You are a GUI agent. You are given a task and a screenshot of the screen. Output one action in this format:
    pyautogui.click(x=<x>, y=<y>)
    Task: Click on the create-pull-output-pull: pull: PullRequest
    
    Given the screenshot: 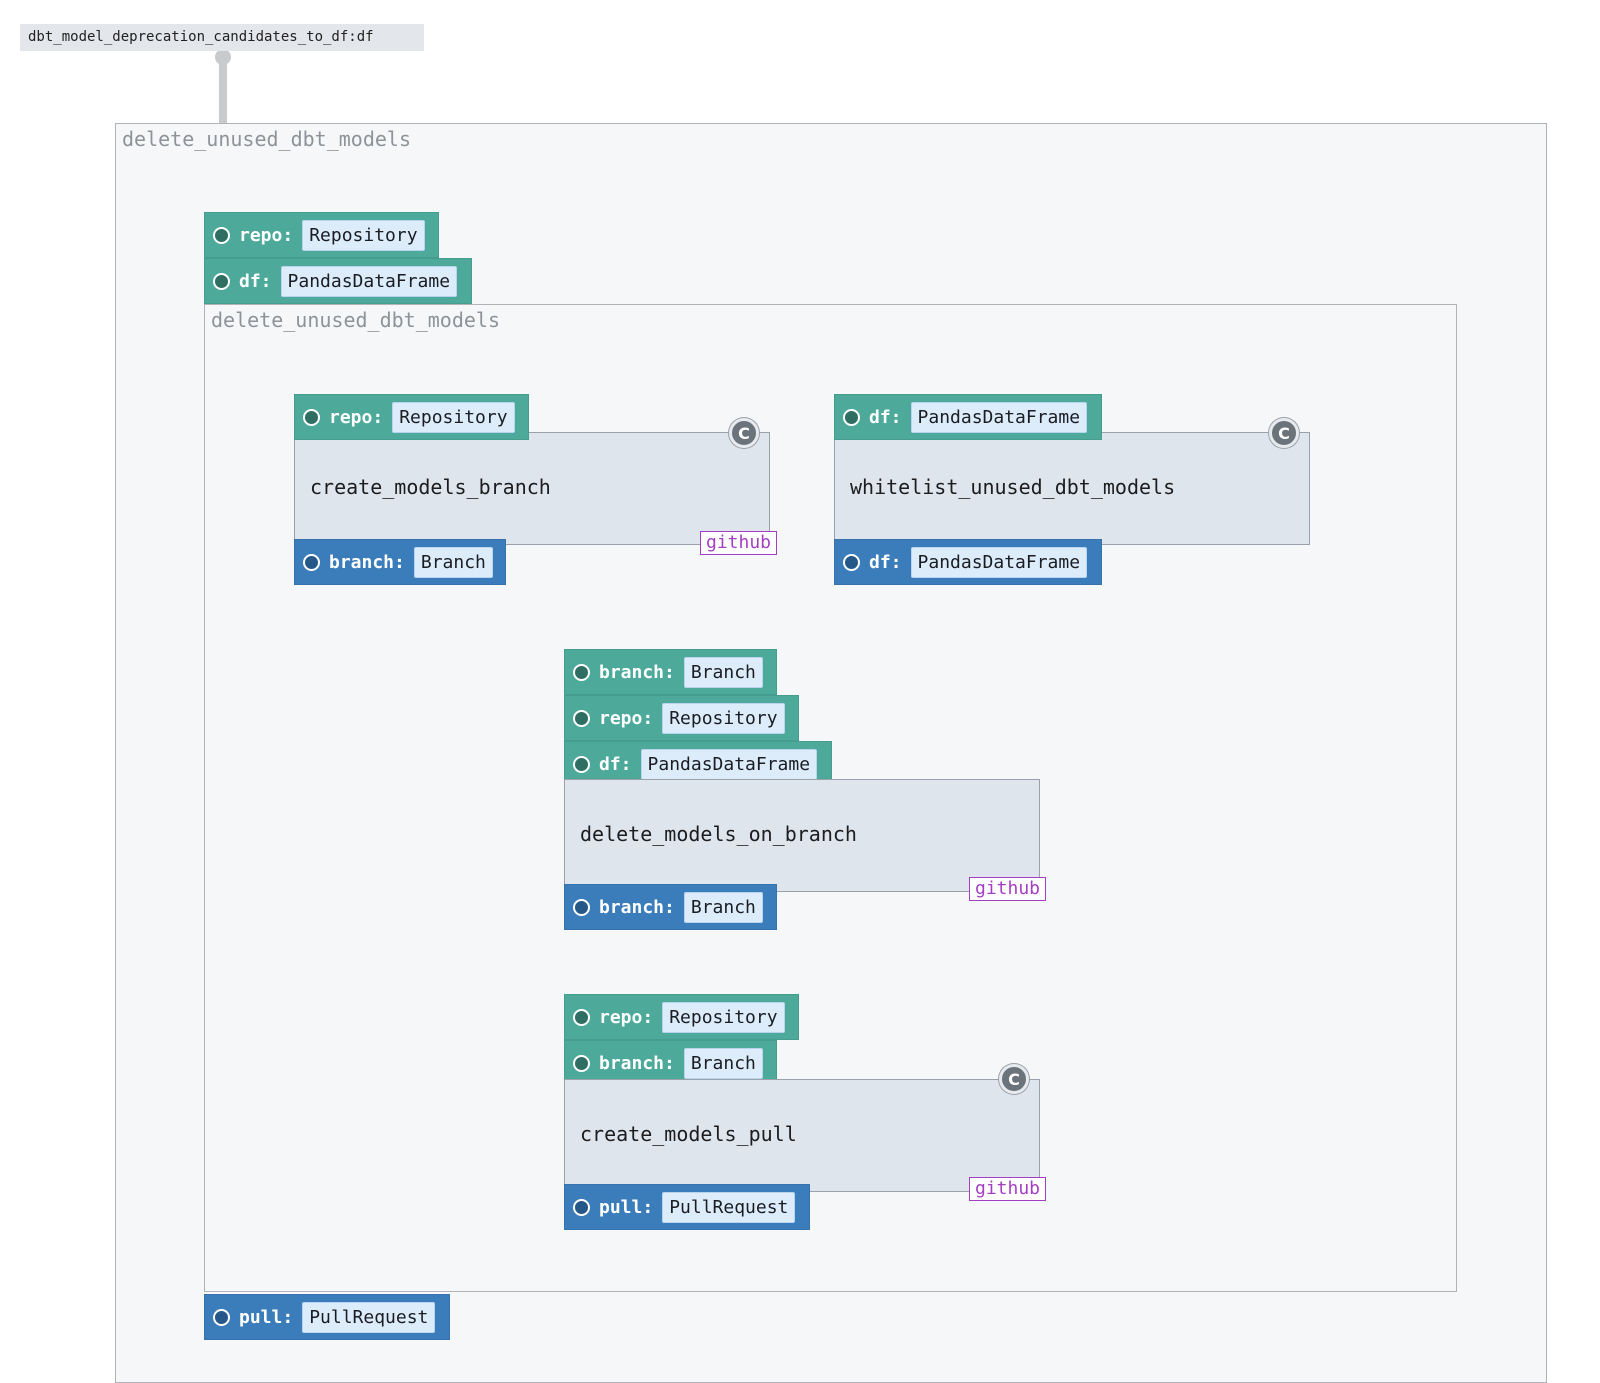 What is the action you would take?
    pyautogui.click(x=687, y=1207)
    